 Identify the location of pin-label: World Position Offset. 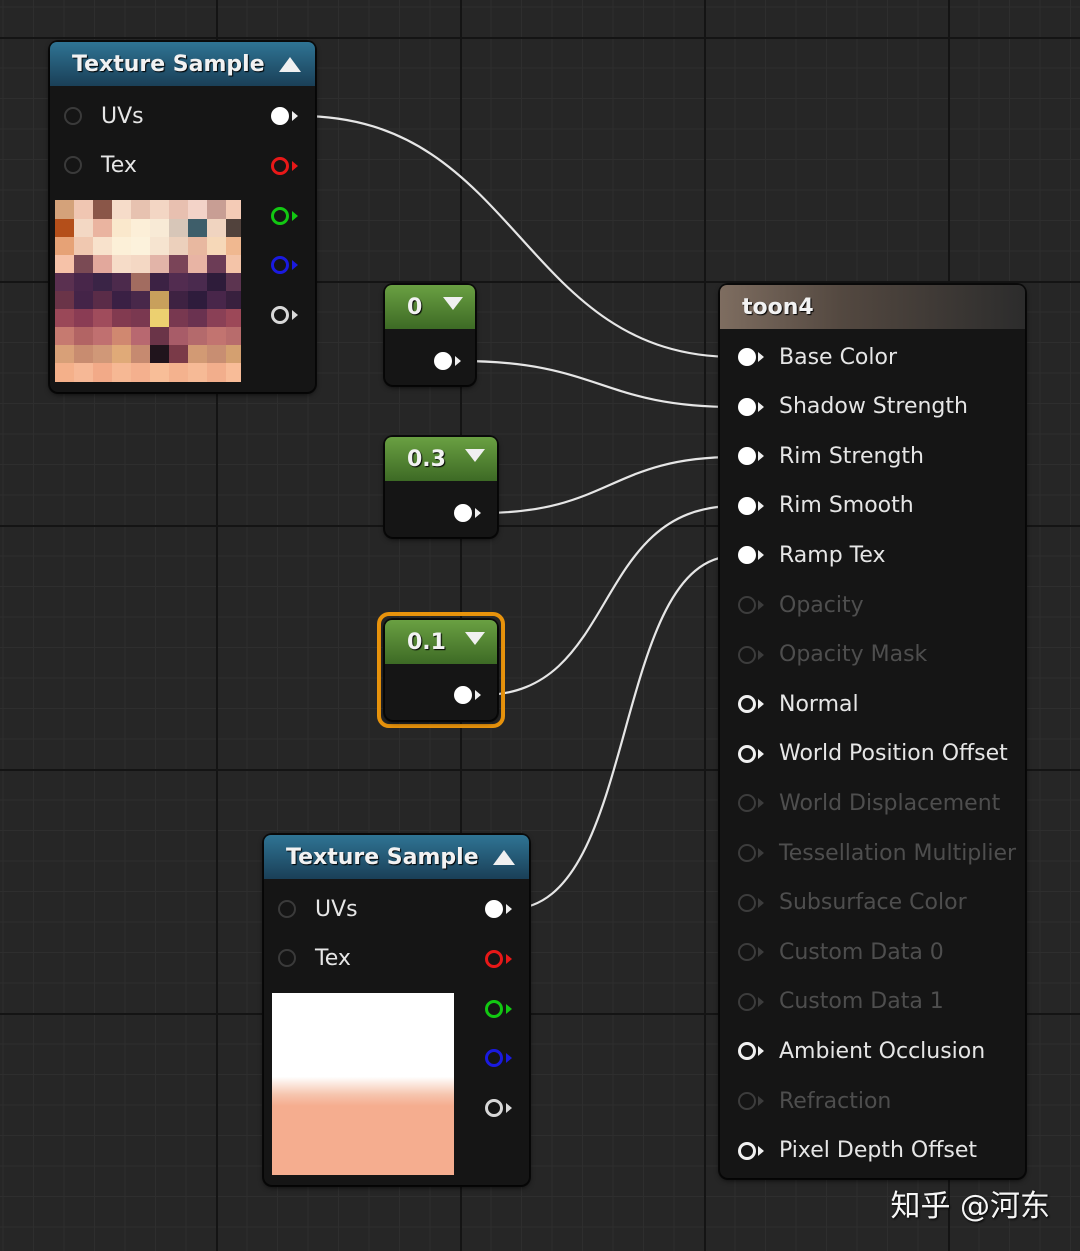
(893, 754).